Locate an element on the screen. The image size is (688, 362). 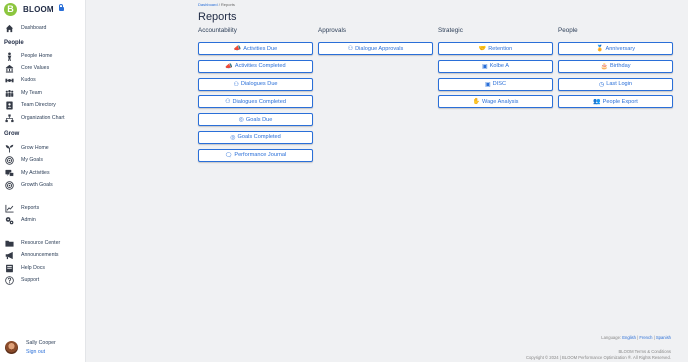
disc-button: ▣ DISC is located at coordinates (495, 84).